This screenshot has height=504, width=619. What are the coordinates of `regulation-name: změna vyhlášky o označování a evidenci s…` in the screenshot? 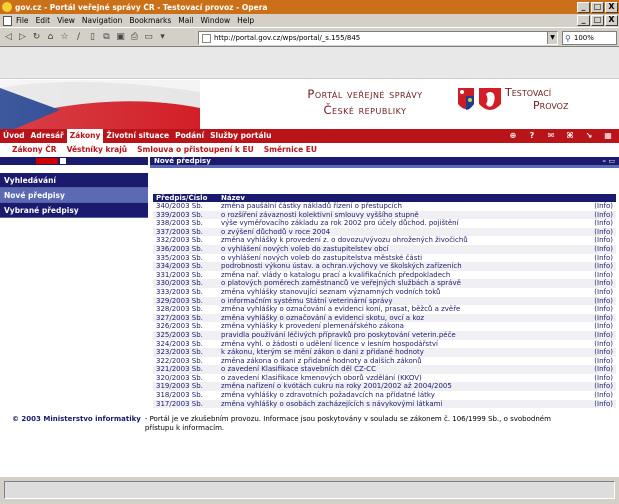 It's located at (402, 318).